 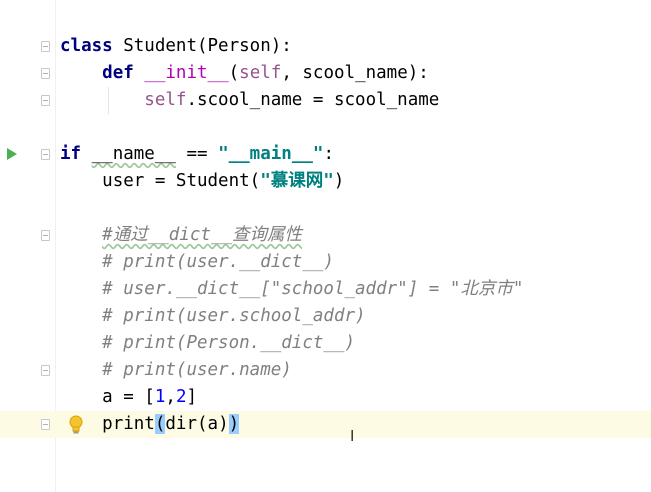 What do you see at coordinates (297, 181) in the screenshot?
I see `string-literal: "慕课网"` at bounding box center [297, 181].